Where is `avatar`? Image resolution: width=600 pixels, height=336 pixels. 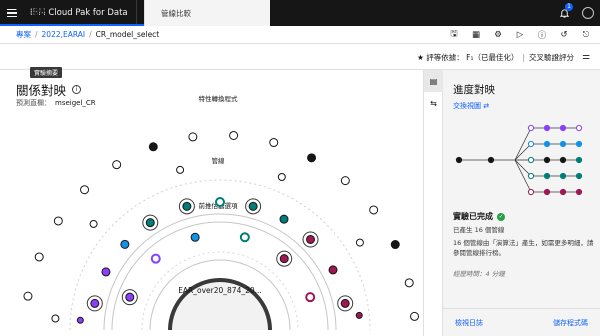 avatar is located at coordinates (588, 13).